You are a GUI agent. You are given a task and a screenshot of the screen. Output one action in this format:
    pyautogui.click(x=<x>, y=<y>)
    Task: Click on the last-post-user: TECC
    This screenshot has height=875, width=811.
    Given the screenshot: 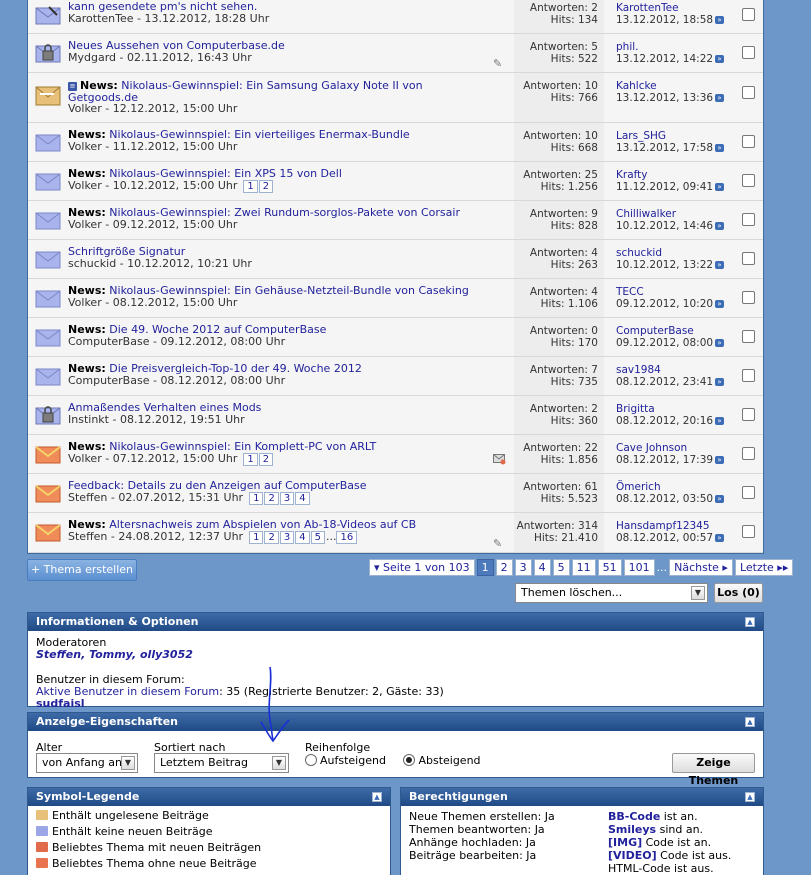 What is the action you would take?
    pyautogui.click(x=630, y=292)
    